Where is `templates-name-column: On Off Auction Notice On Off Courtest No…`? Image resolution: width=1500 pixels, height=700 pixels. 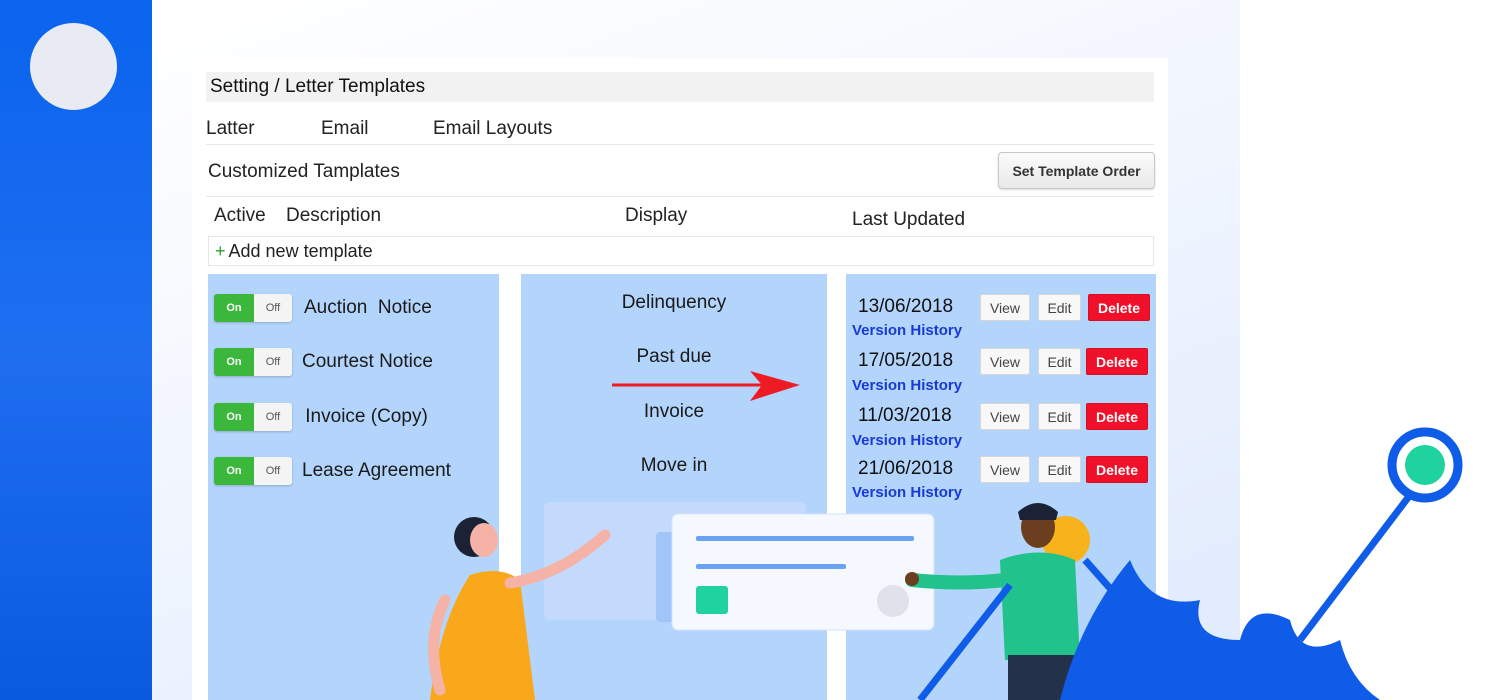
templates-name-column: On Off Auction Notice On Off Courtest No… is located at coordinates (353, 487).